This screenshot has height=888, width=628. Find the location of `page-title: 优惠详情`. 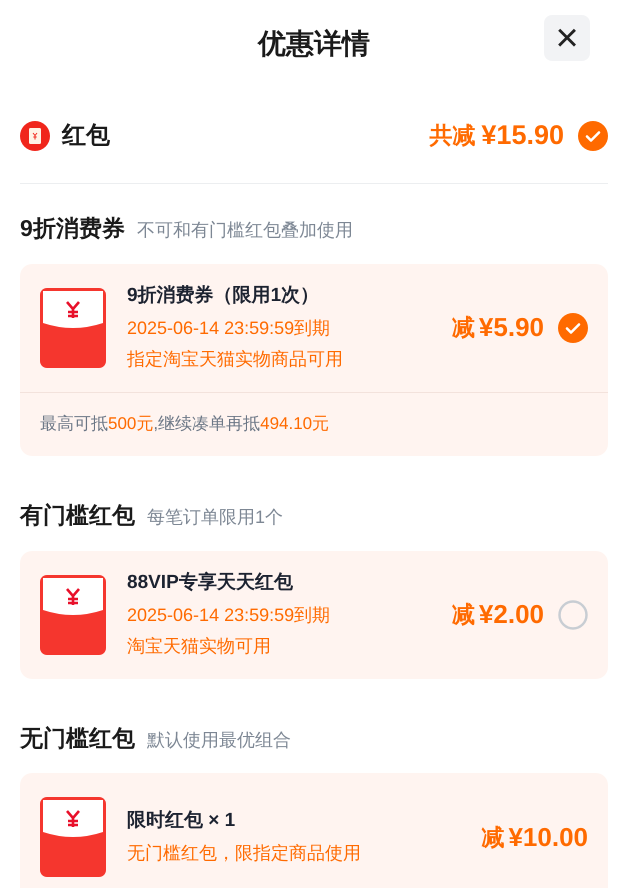

page-title: 优惠详情 is located at coordinates (314, 44).